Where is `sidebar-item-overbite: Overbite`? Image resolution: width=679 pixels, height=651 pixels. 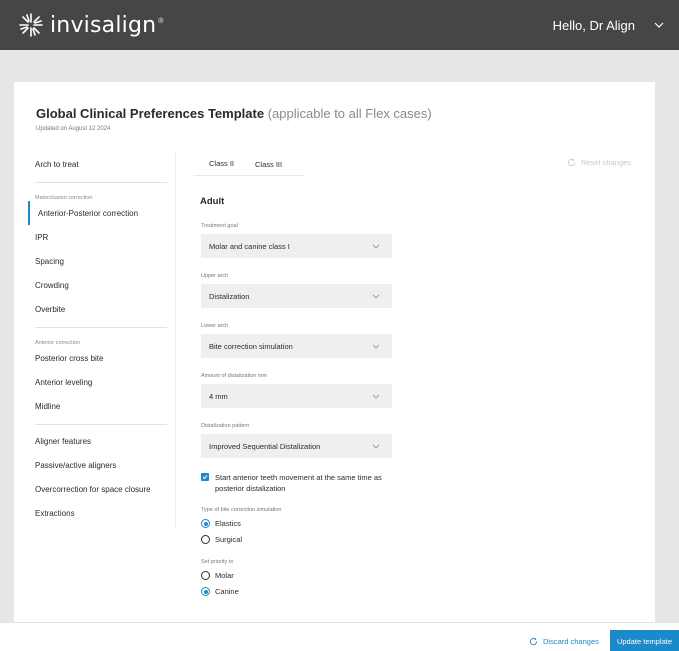
sidebar-item-overbite: Overbite is located at coordinates (98, 309).